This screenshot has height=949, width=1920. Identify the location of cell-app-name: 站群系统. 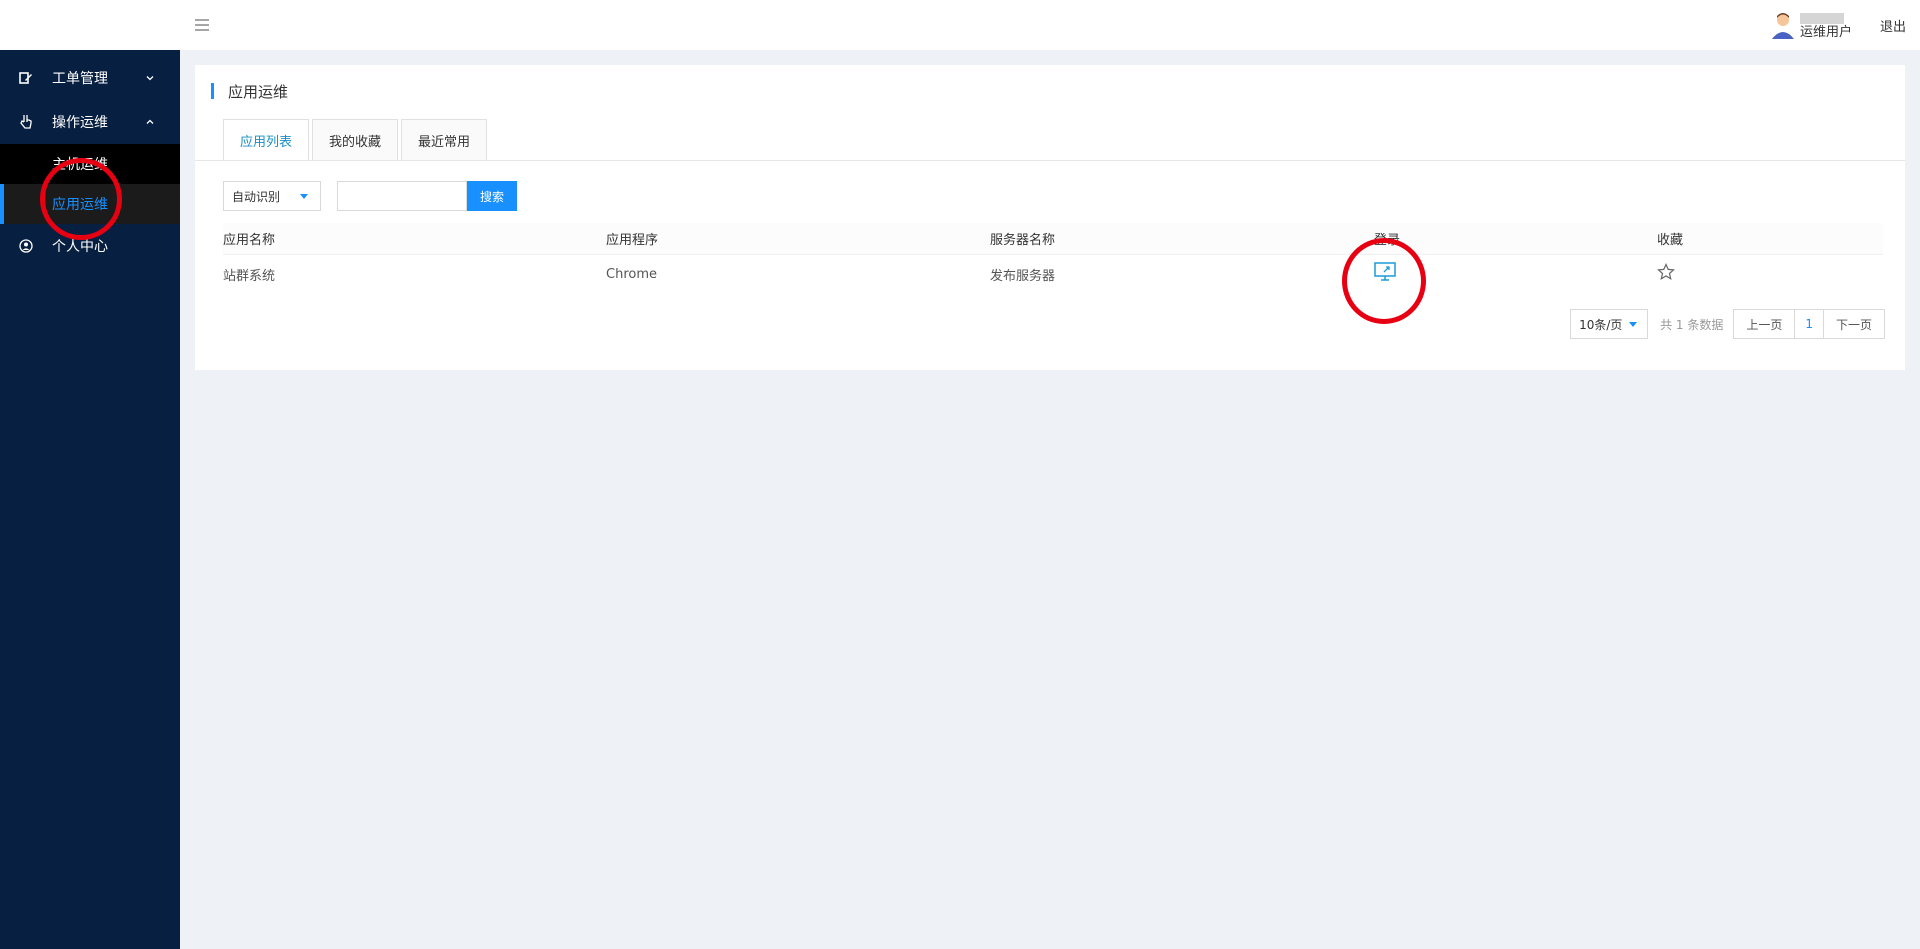
(249, 276).